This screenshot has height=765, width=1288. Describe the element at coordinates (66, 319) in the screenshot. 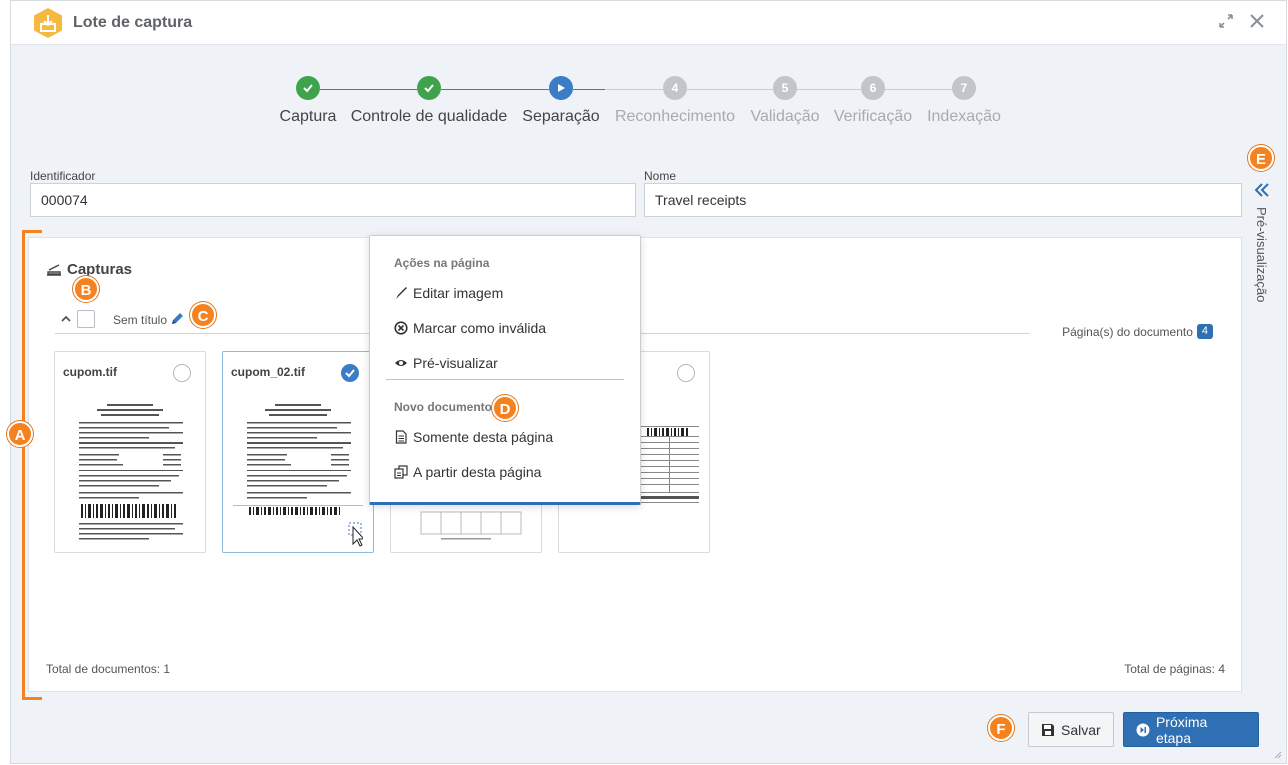

I see `collapse-caret-icon` at that location.